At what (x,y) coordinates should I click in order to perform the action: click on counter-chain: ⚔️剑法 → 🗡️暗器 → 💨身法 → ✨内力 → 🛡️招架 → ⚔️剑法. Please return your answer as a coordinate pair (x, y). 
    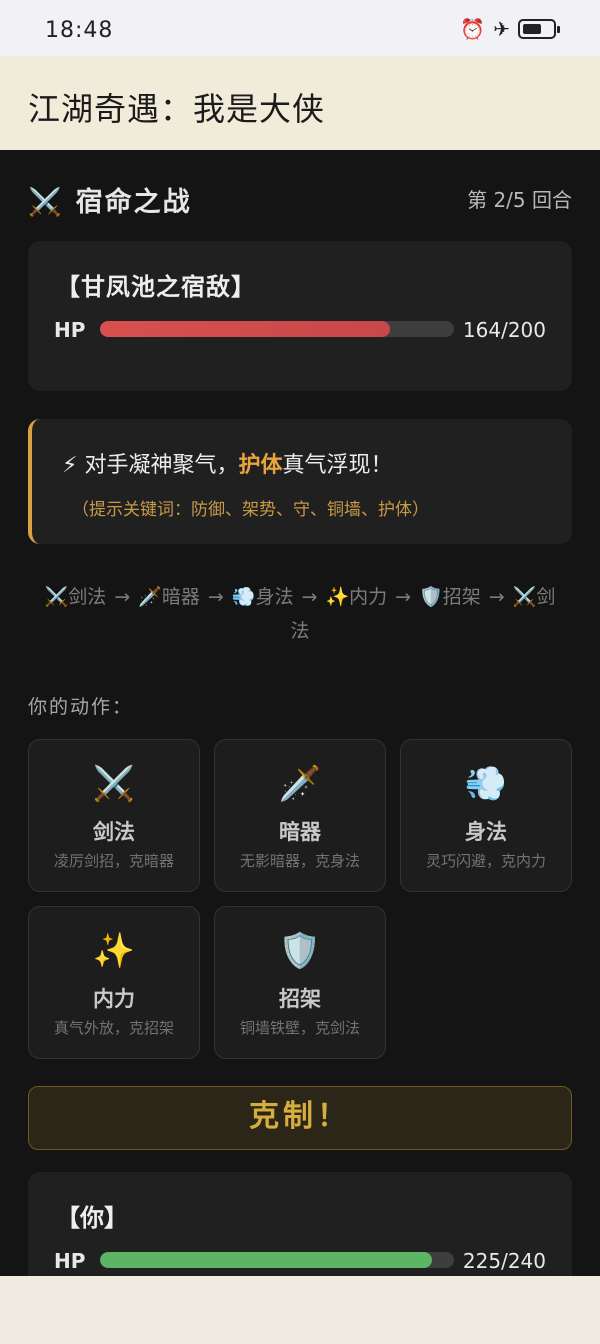
    Looking at the image, I should click on (300, 614).